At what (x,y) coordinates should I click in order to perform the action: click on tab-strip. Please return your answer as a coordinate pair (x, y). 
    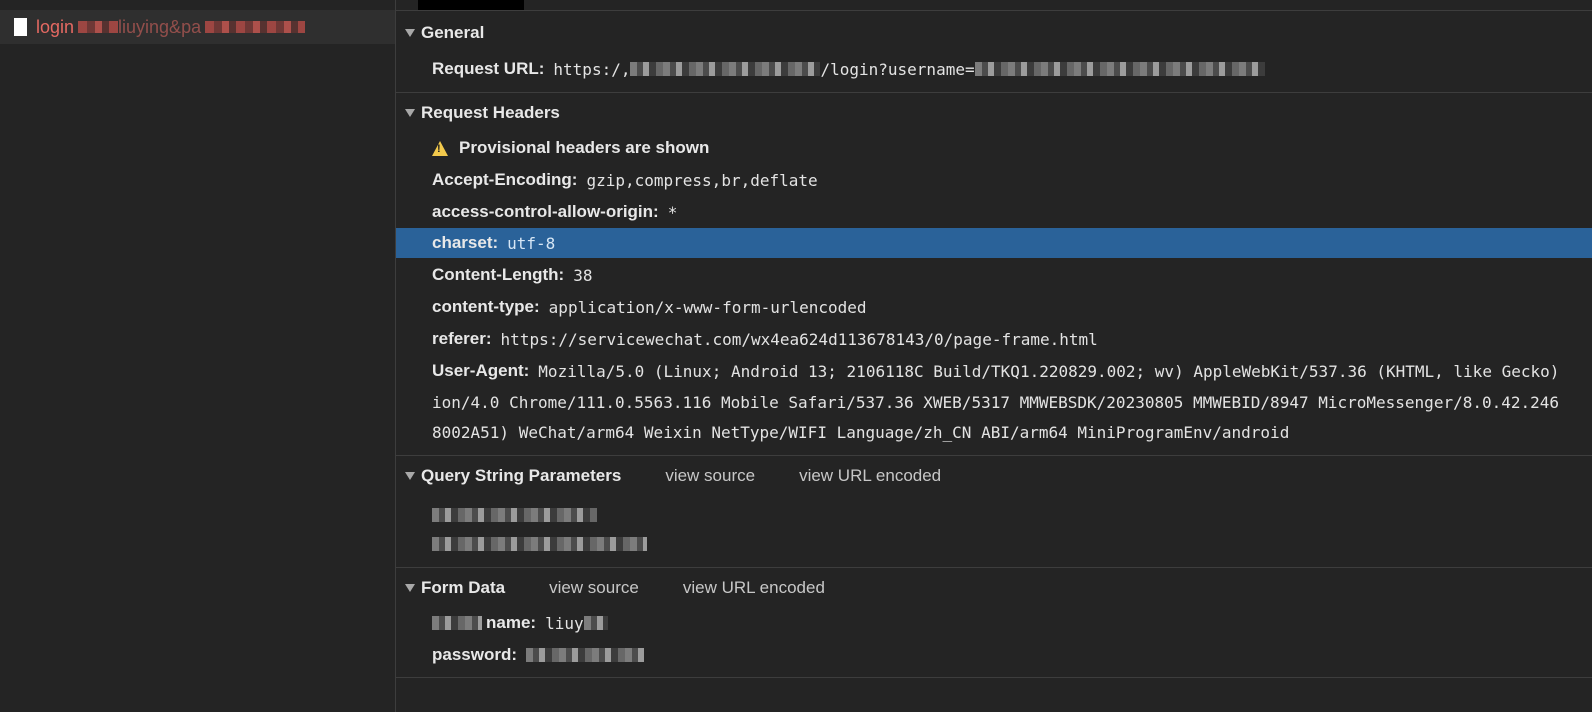
    Looking at the image, I should click on (994, 5).